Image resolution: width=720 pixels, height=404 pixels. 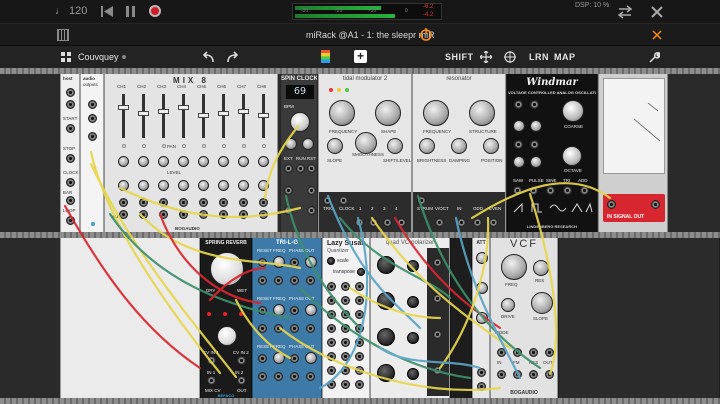 What do you see at coordinates (227, 269) in the screenshot?
I see `mix-knob` at bounding box center [227, 269].